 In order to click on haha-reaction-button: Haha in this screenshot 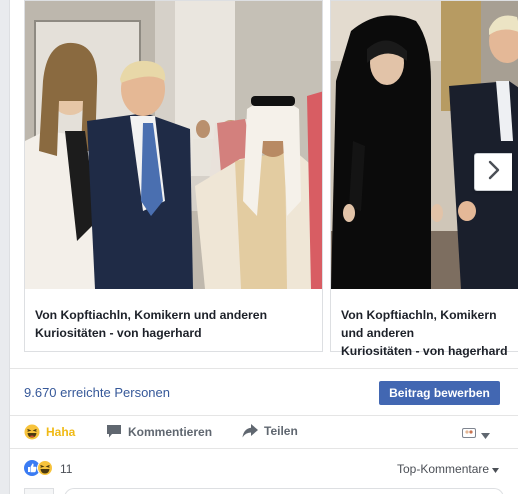, I will do `click(49, 432)`.